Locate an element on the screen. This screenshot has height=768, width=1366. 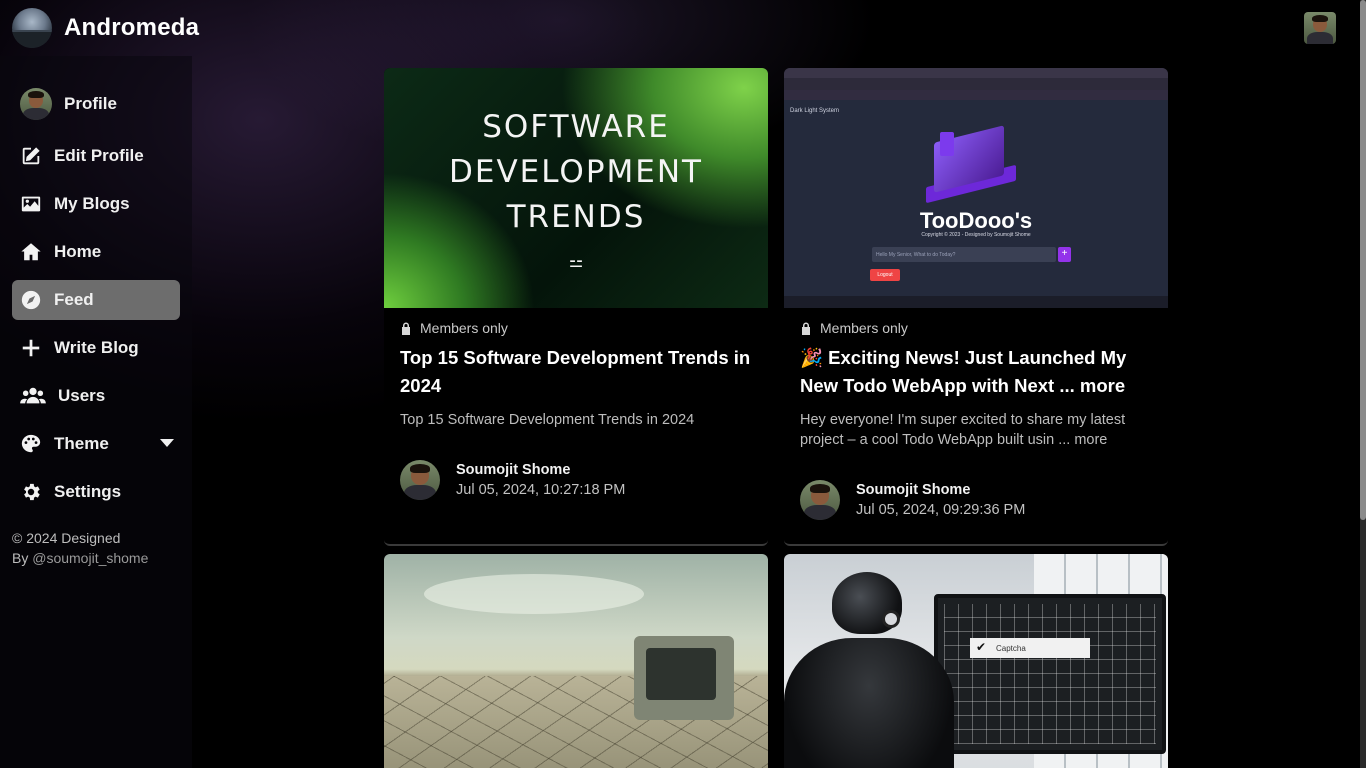
copyright-by: By is located at coordinates (22, 558).